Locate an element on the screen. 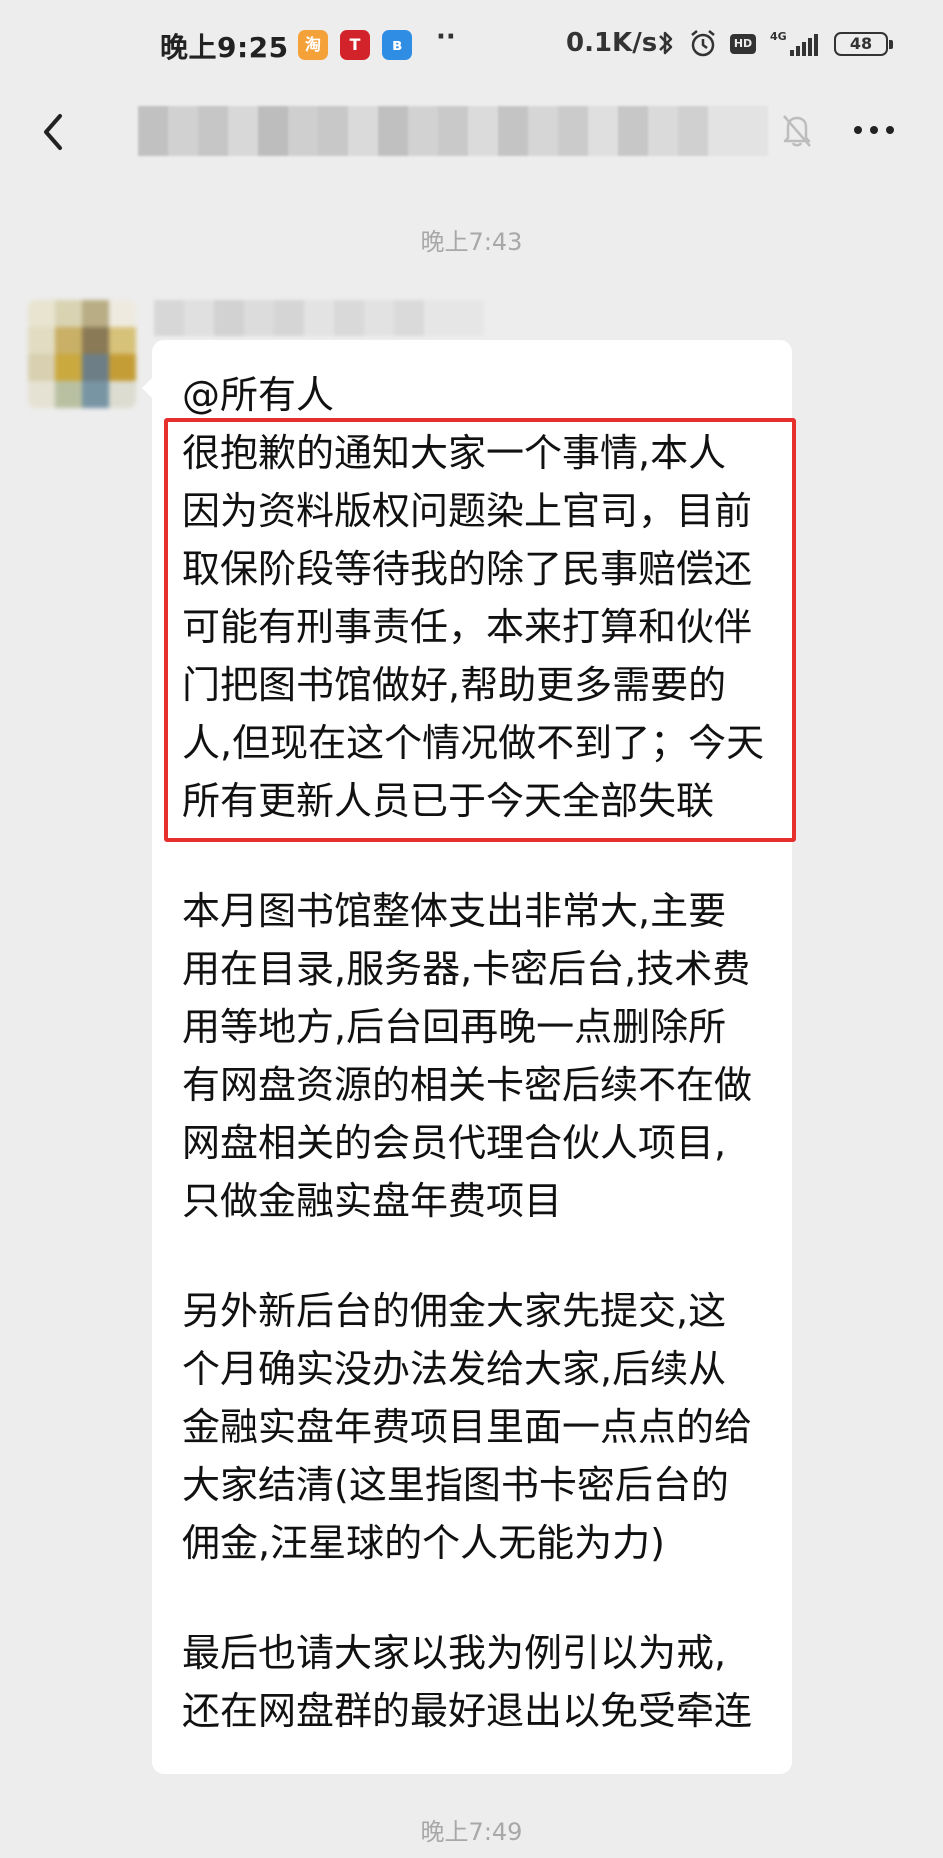 This screenshot has height=1858, width=943. message-line: 最后也请大家以我为例引以为戒, is located at coordinates (454, 1653).